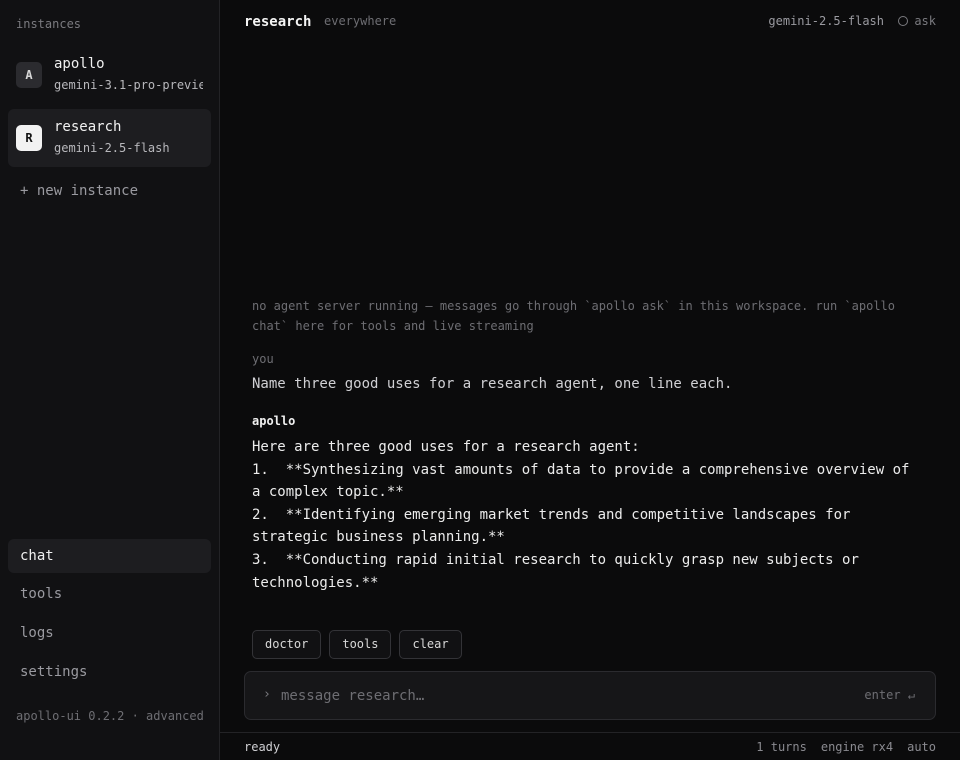 Image resolution: width=960 pixels, height=760 pixels. Describe the element at coordinates (109, 633) in the screenshot. I see `nav-item-logs: logs` at that location.